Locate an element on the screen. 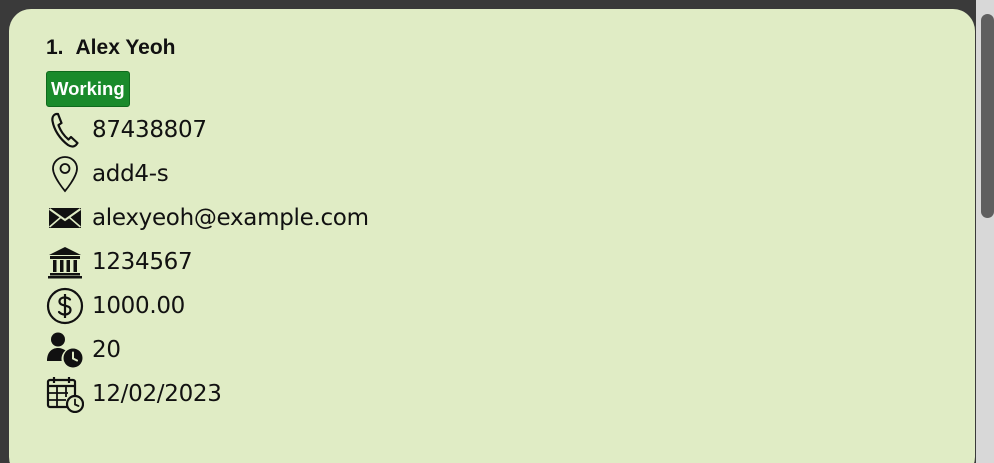  phone-icon is located at coordinates (65, 130).